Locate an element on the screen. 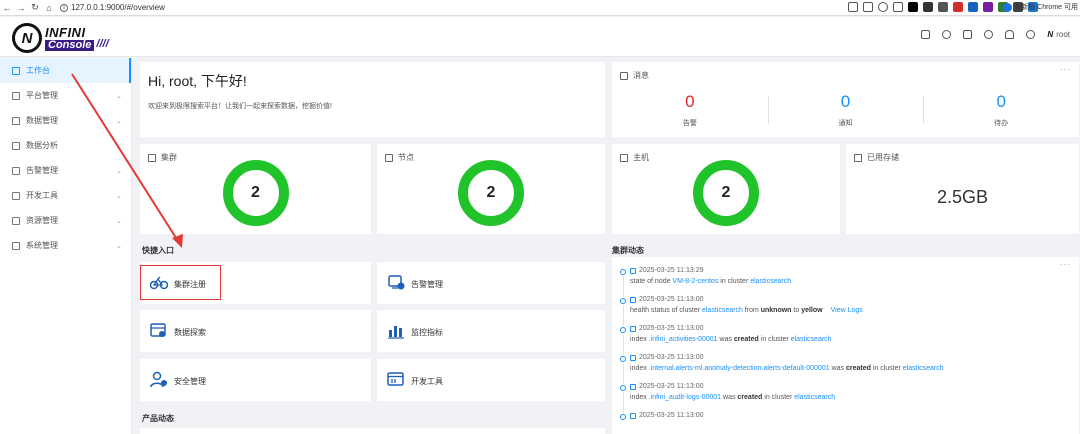 This screenshot has height=434, width=1080. messages-card: 消息 ··· 0 告警 0 通知 0 待办 is located at coordinates (845, 99).